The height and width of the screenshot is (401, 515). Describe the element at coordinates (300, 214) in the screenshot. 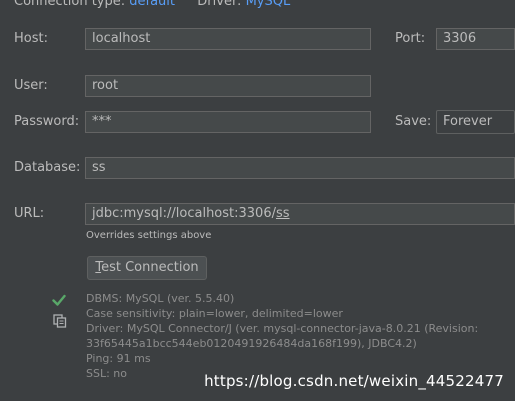

I see `url-field: jdbc:mysql://localhost:3306/ss` at that location.